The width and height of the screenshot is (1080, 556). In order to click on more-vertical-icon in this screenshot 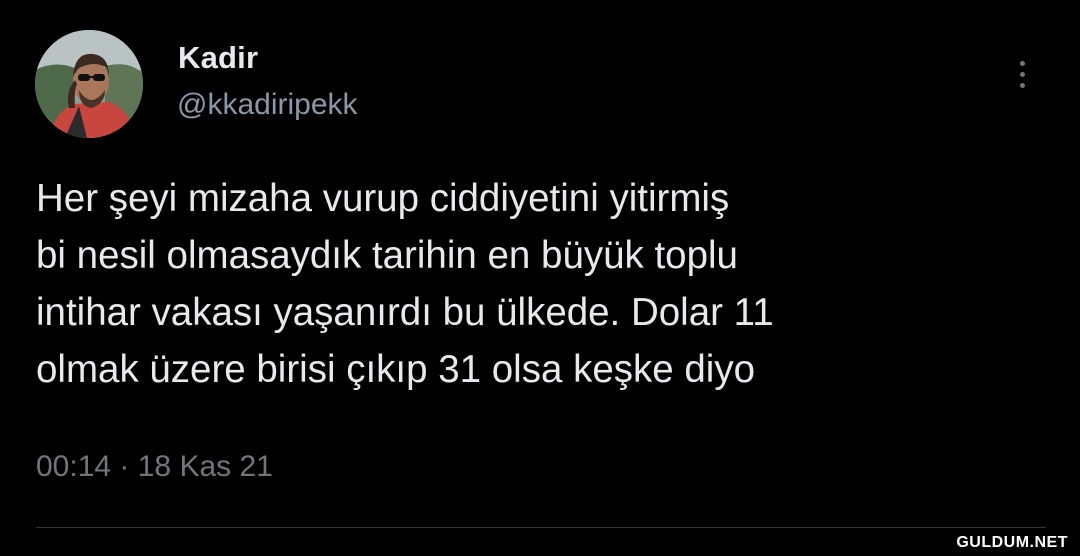, I will do `click(1023, 76)`.